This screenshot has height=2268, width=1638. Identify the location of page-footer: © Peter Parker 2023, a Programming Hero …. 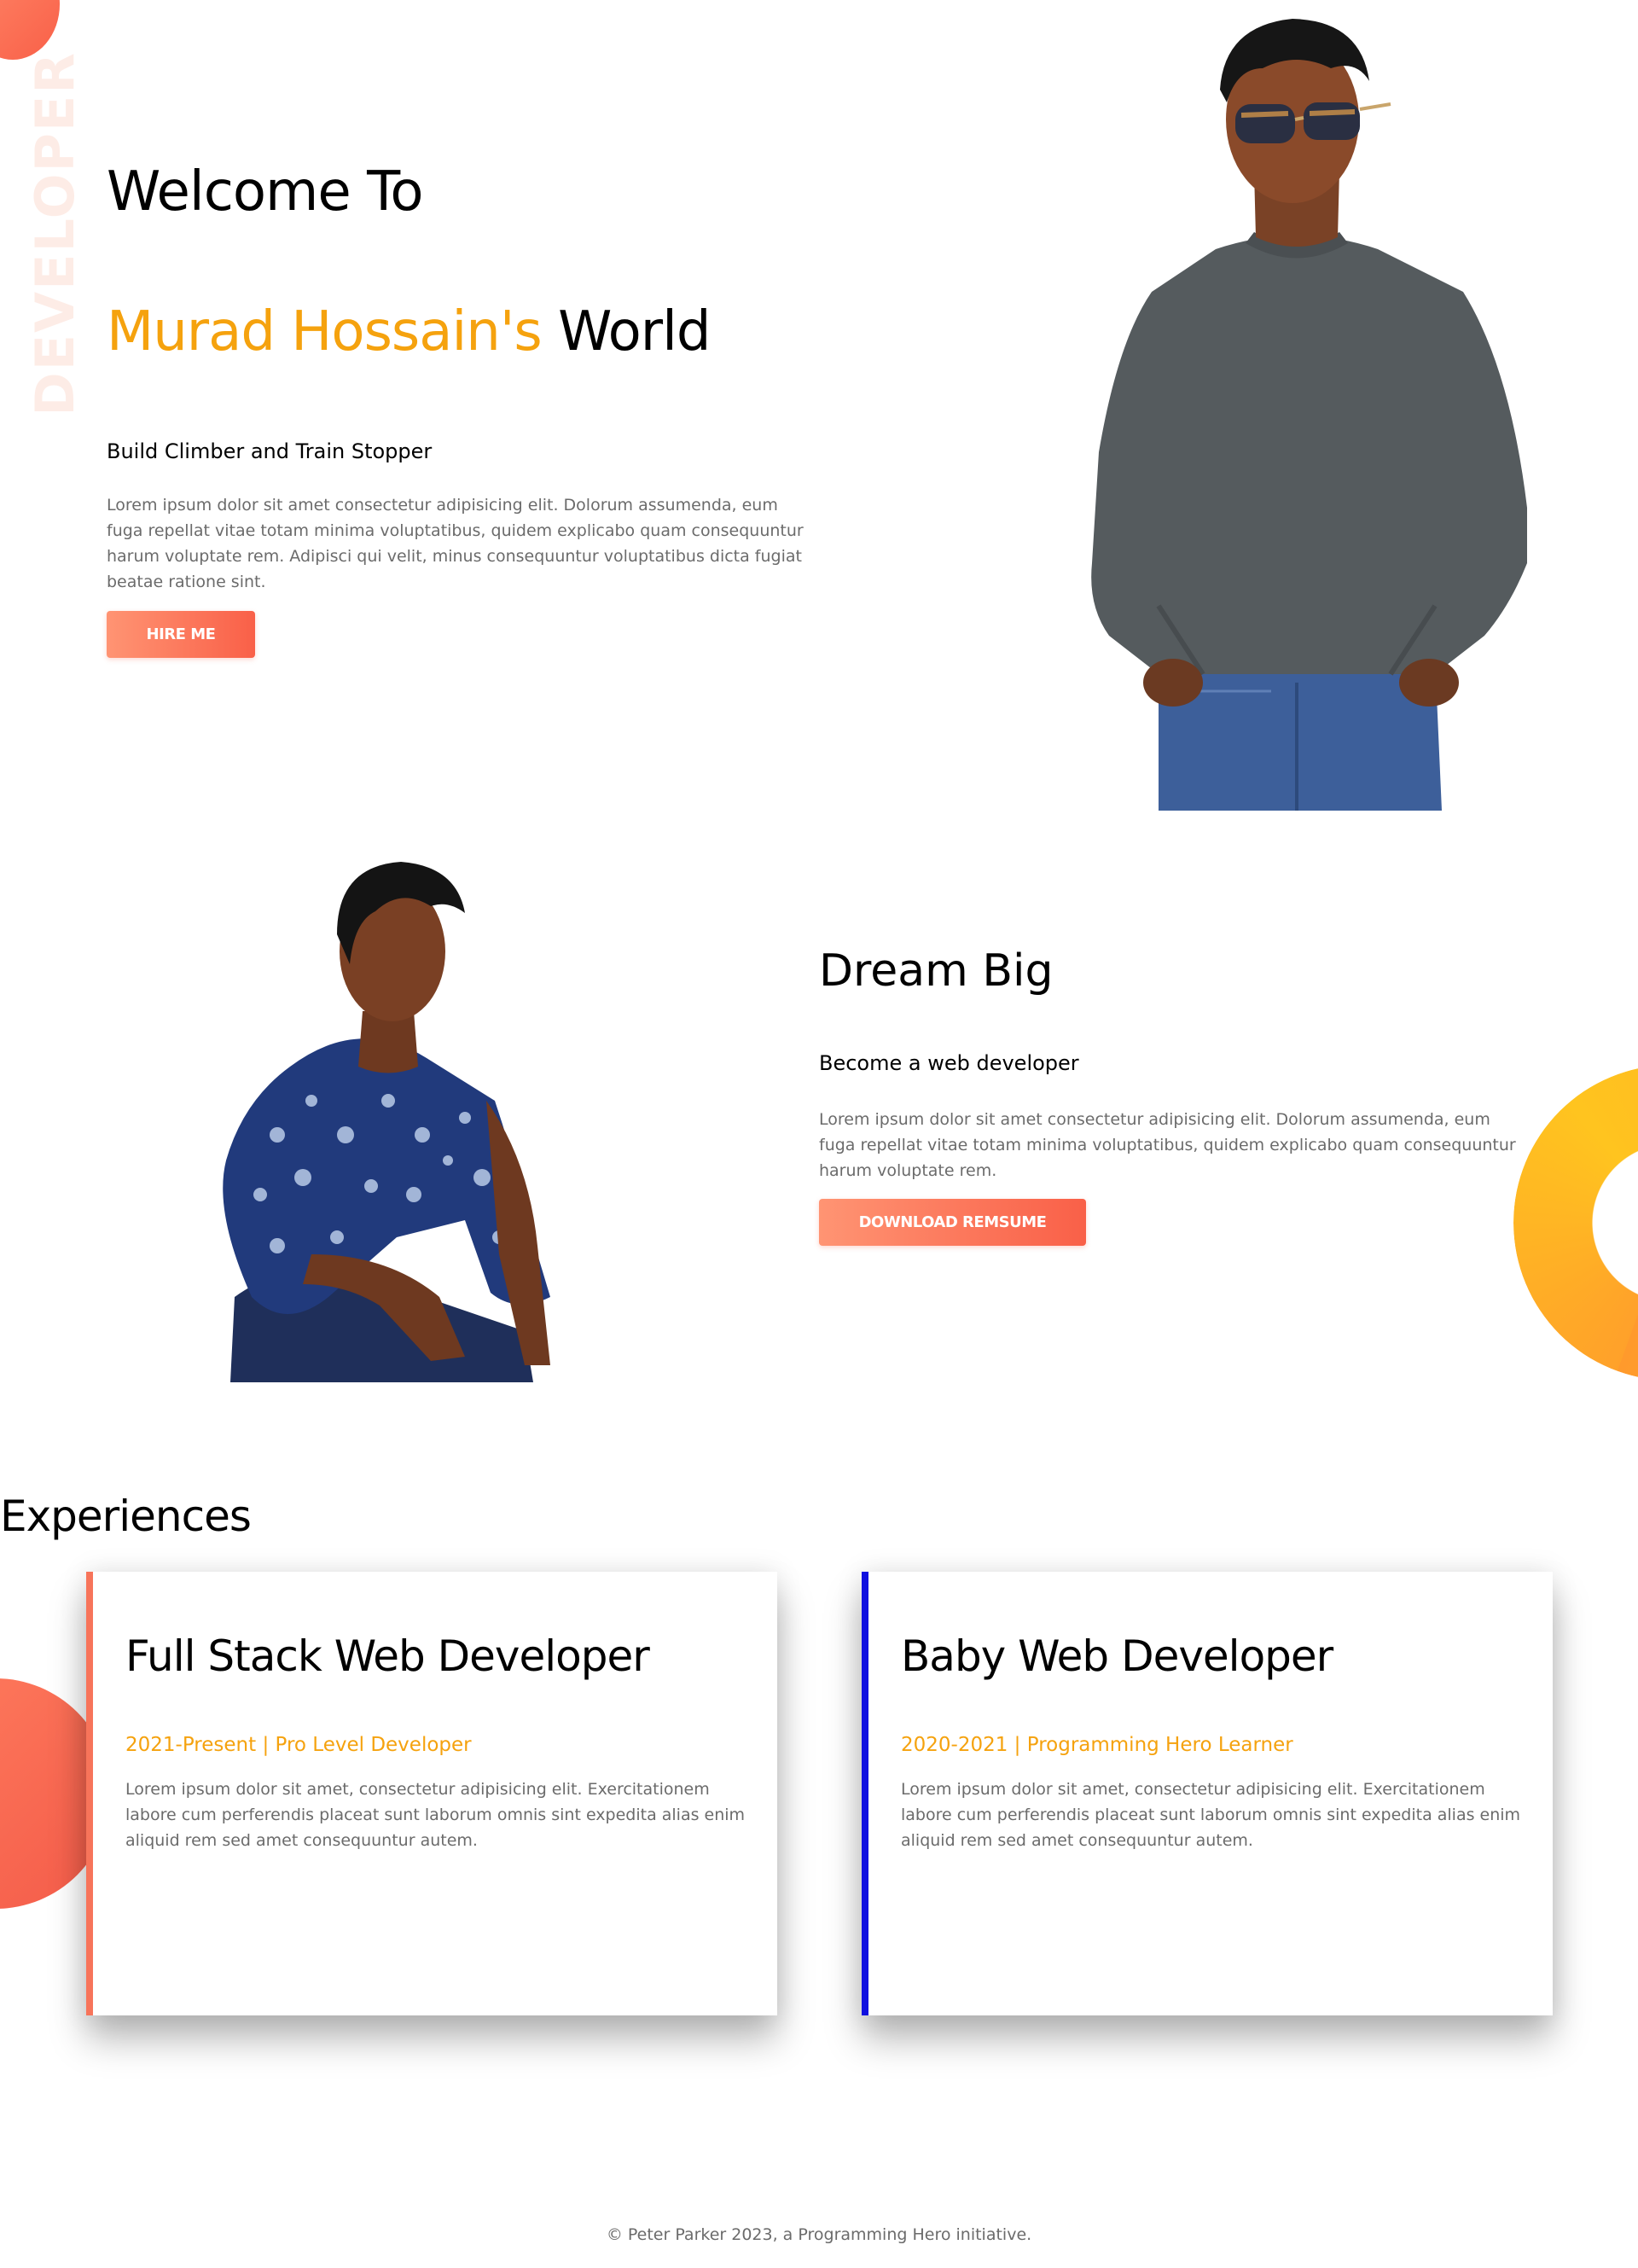
(819, 2234).